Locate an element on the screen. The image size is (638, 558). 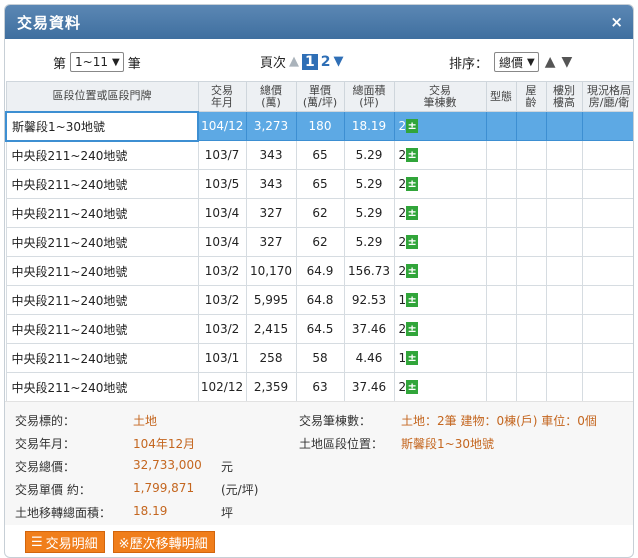
col-header-age: 屋齡 is located at coordinates (531, 96).